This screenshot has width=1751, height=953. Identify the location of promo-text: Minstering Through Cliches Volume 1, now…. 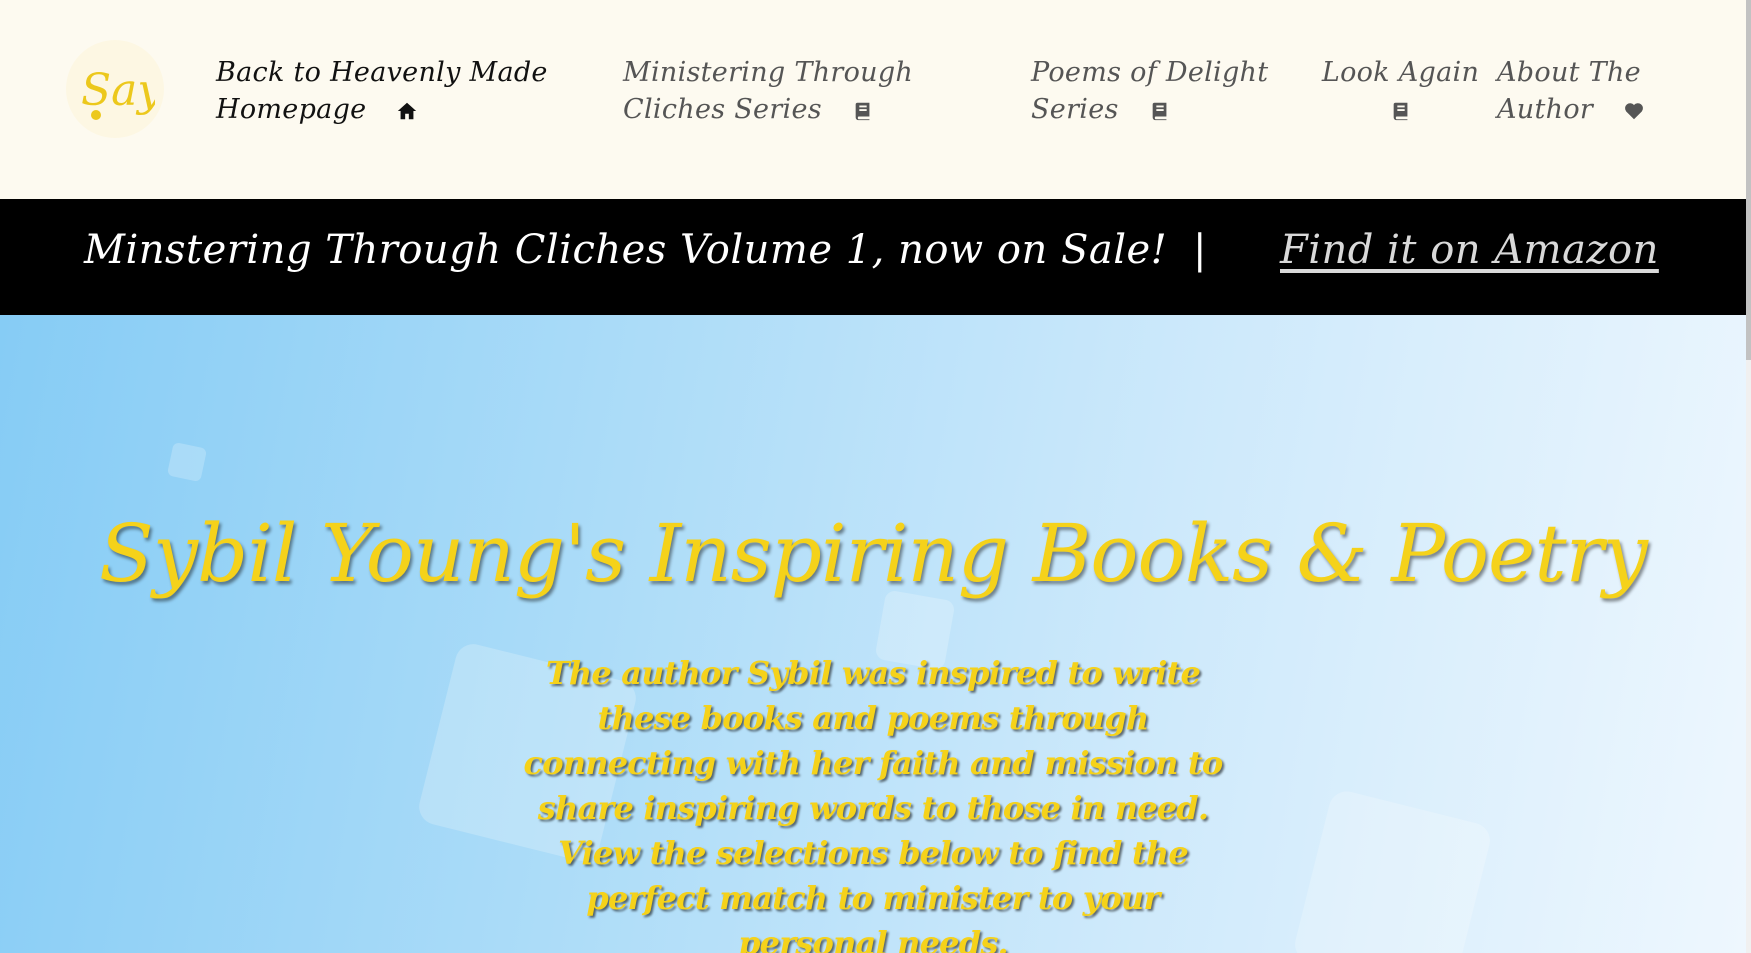
(626, 250).